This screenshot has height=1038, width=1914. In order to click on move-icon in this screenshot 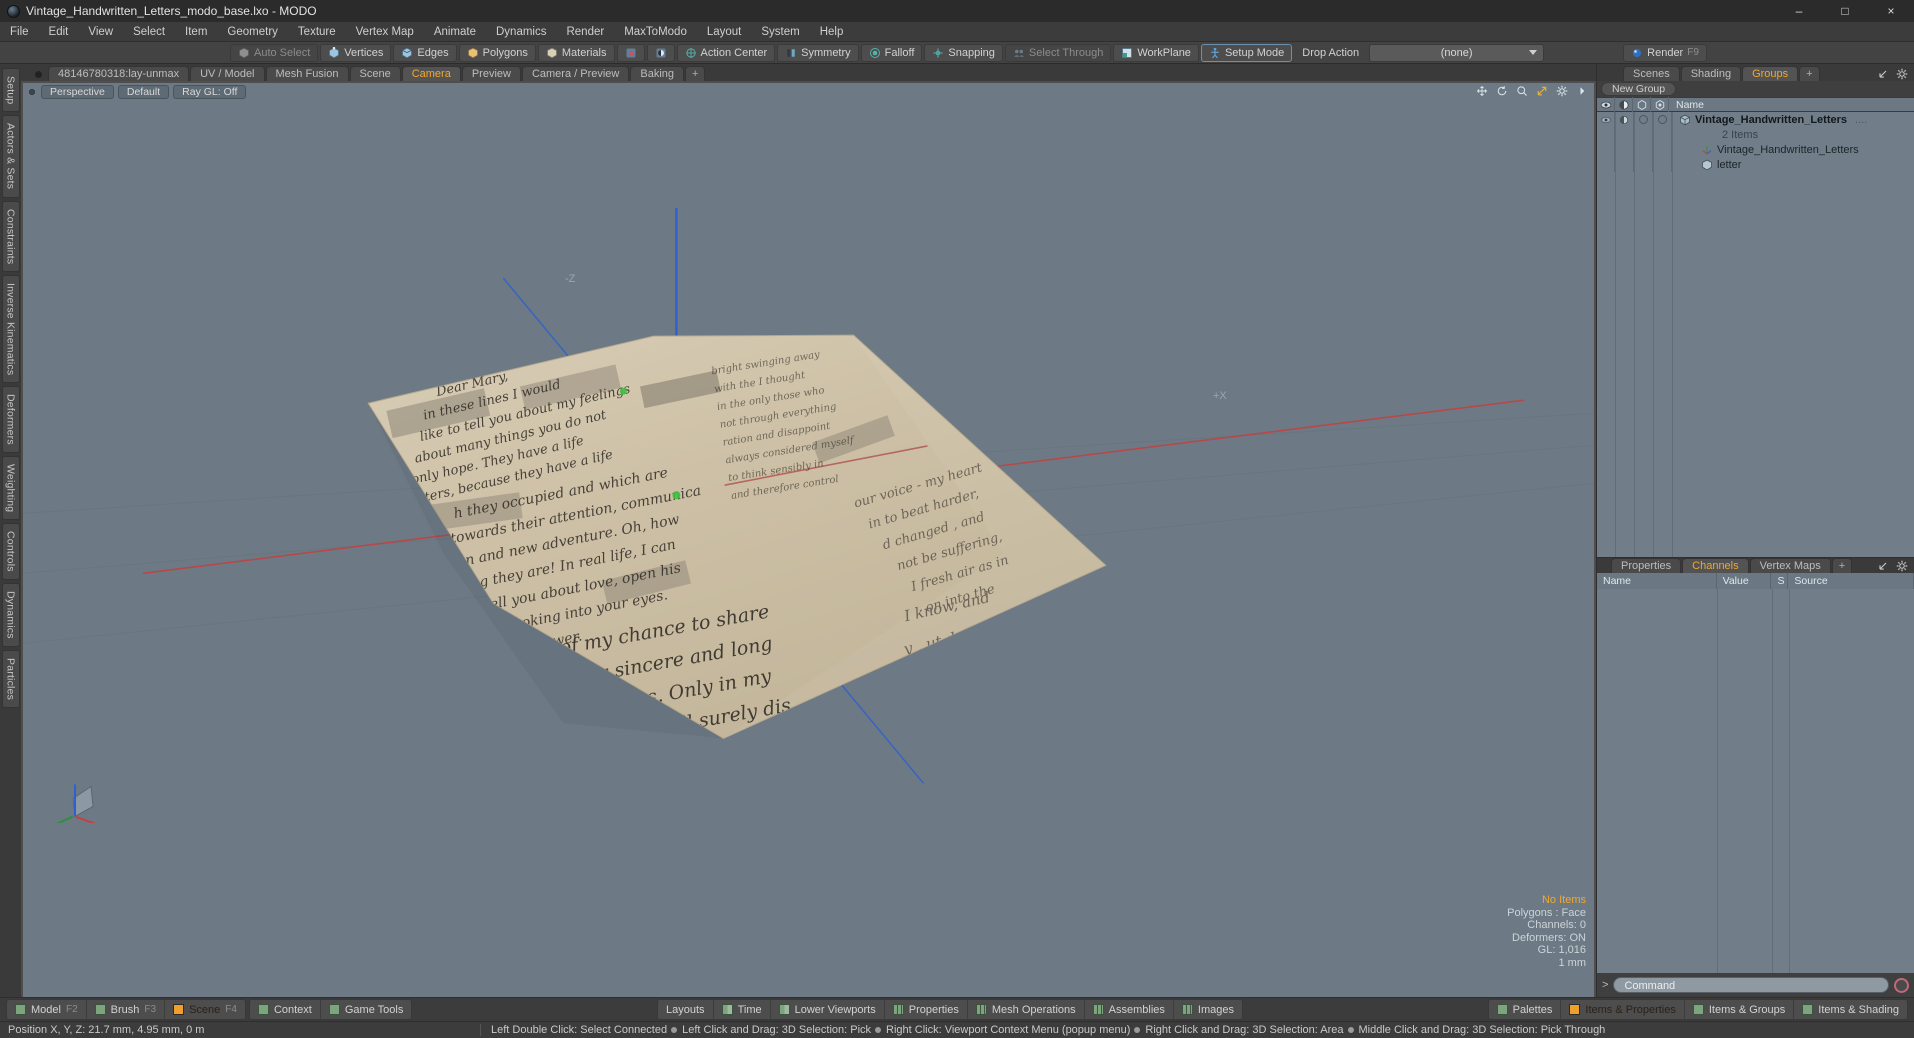, I will do `click(1482, 91)`.